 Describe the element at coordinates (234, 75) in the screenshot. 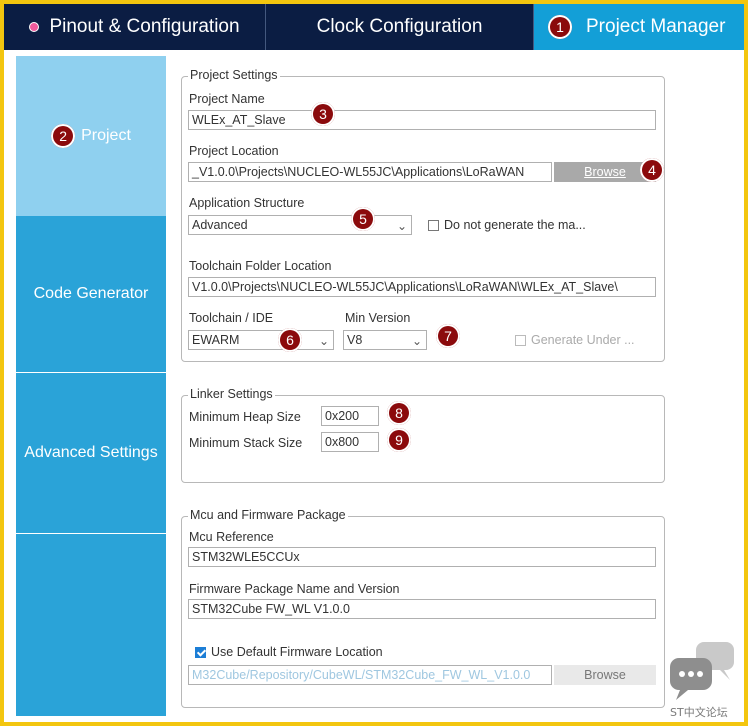

I see `group-legend: Project Settings` at that location.